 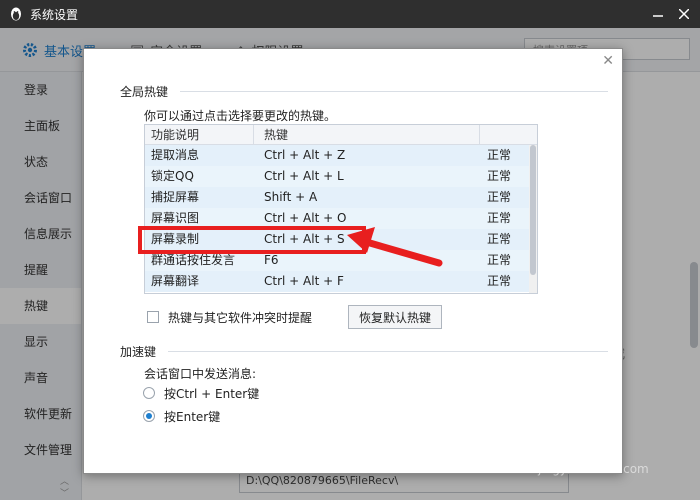 I want to click on dialog-close-button: ✕, so click(x=608, y=61).